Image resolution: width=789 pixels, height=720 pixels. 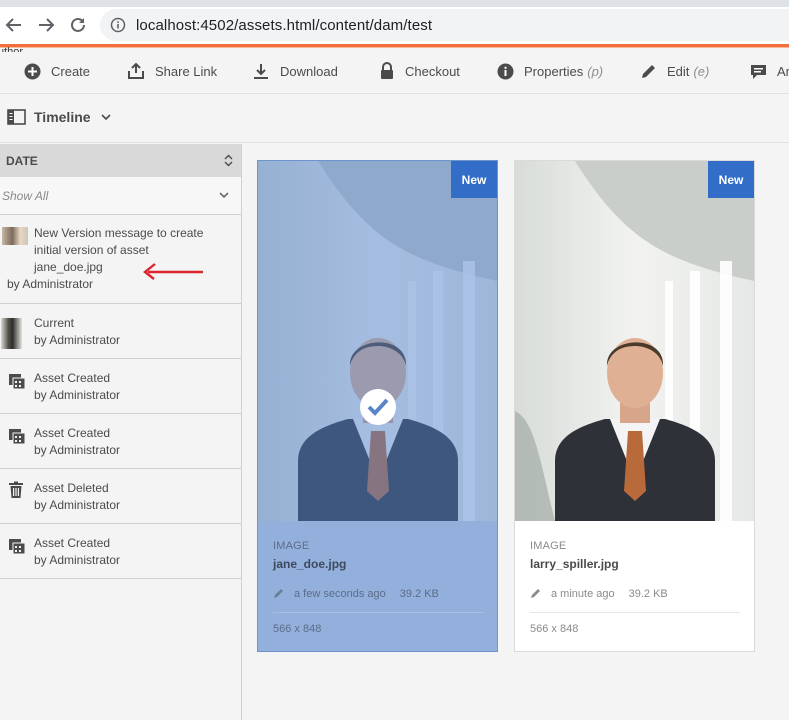 What do you see at coordinates (595, 71) in the screenshot?
I see `properties-shortcut: (p)` at bounding box center [595, 71].